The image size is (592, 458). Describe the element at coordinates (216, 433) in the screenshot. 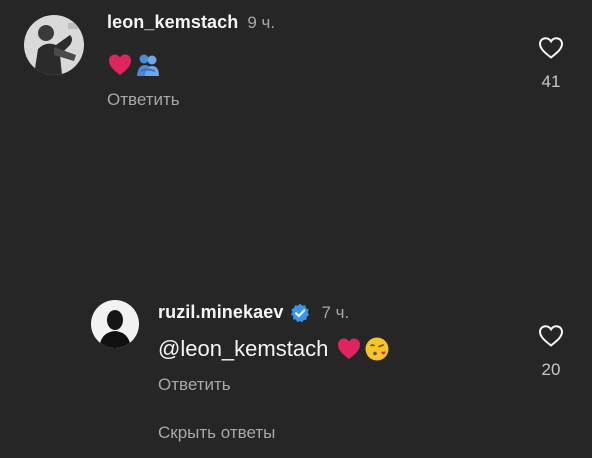

I see `hide-replies-button: Скрыть ответы` at that location.